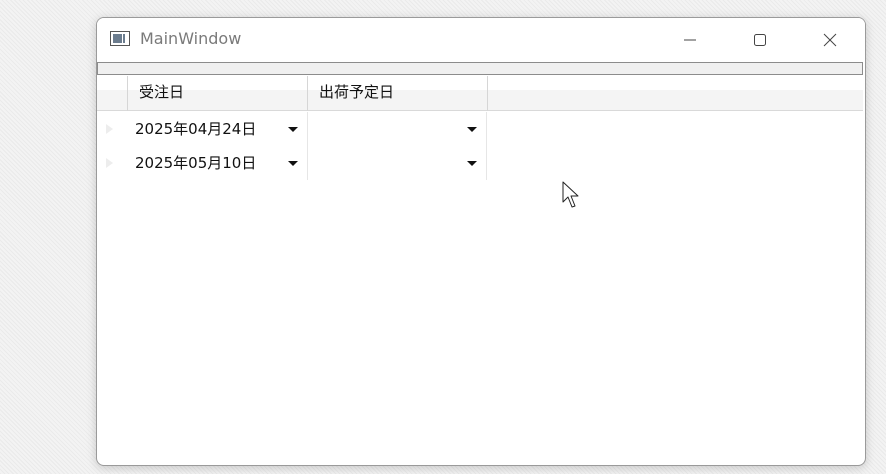  I want to click on column-header-ship-date: 出荷予定日, so click(397, 93).